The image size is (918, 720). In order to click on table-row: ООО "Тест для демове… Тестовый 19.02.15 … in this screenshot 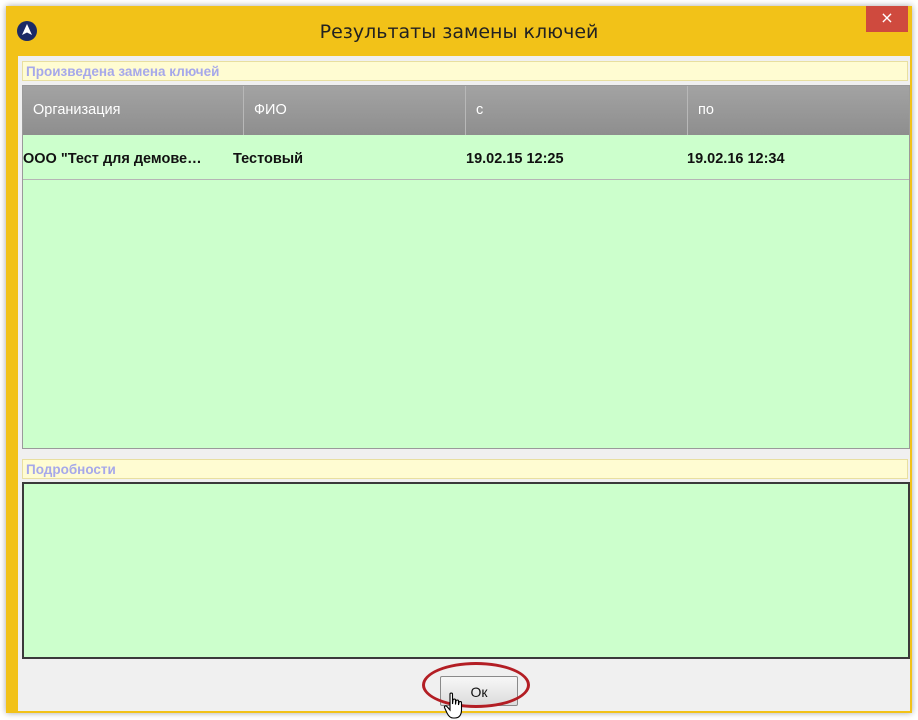, I will do `click(466, 157)`.